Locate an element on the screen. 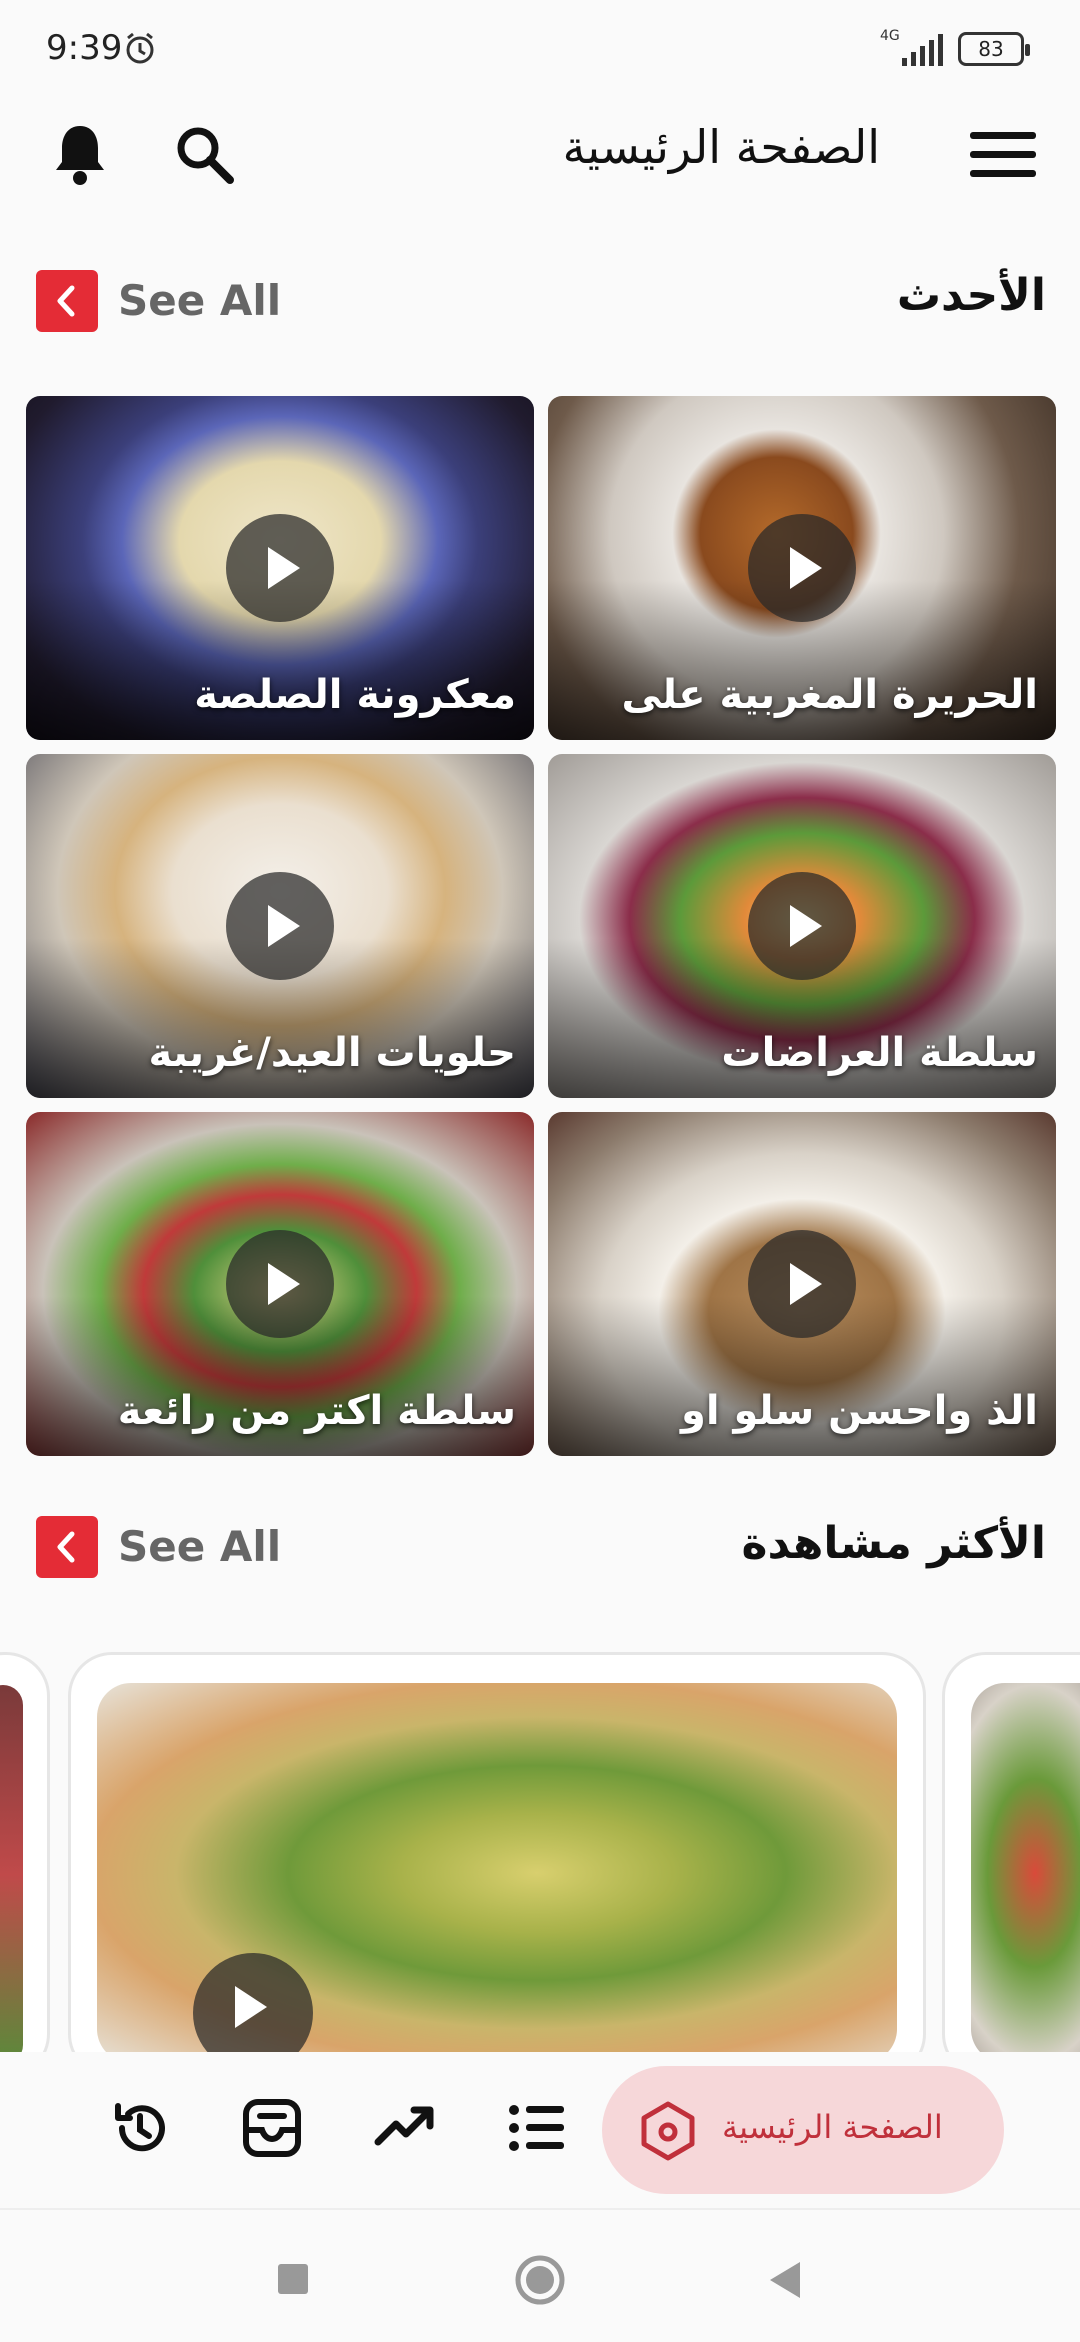 Image resolution: width=1080 pixels, height=2342 pixels. recipe-card-title: معكرونة الصلصة is located at coordinates (355, 695).